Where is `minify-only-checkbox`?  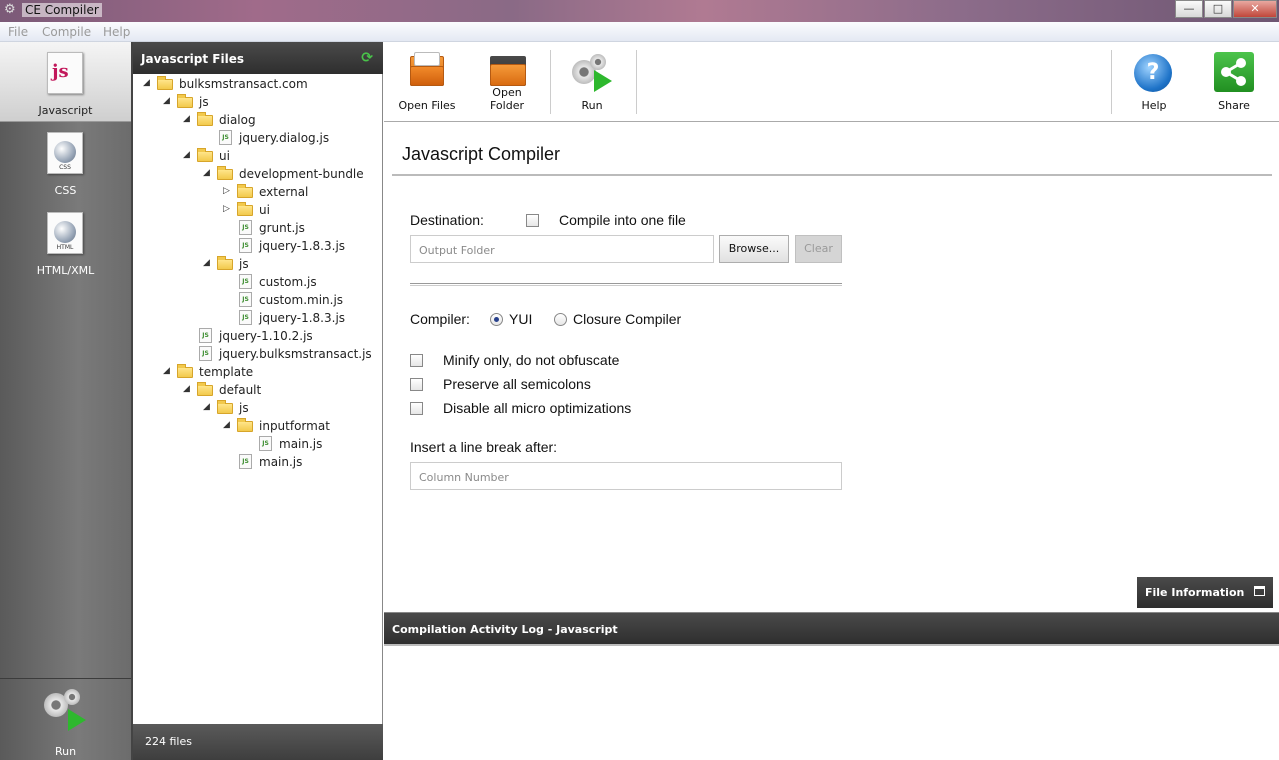 minify-only-checkbox is located at coordinates (416, 360).